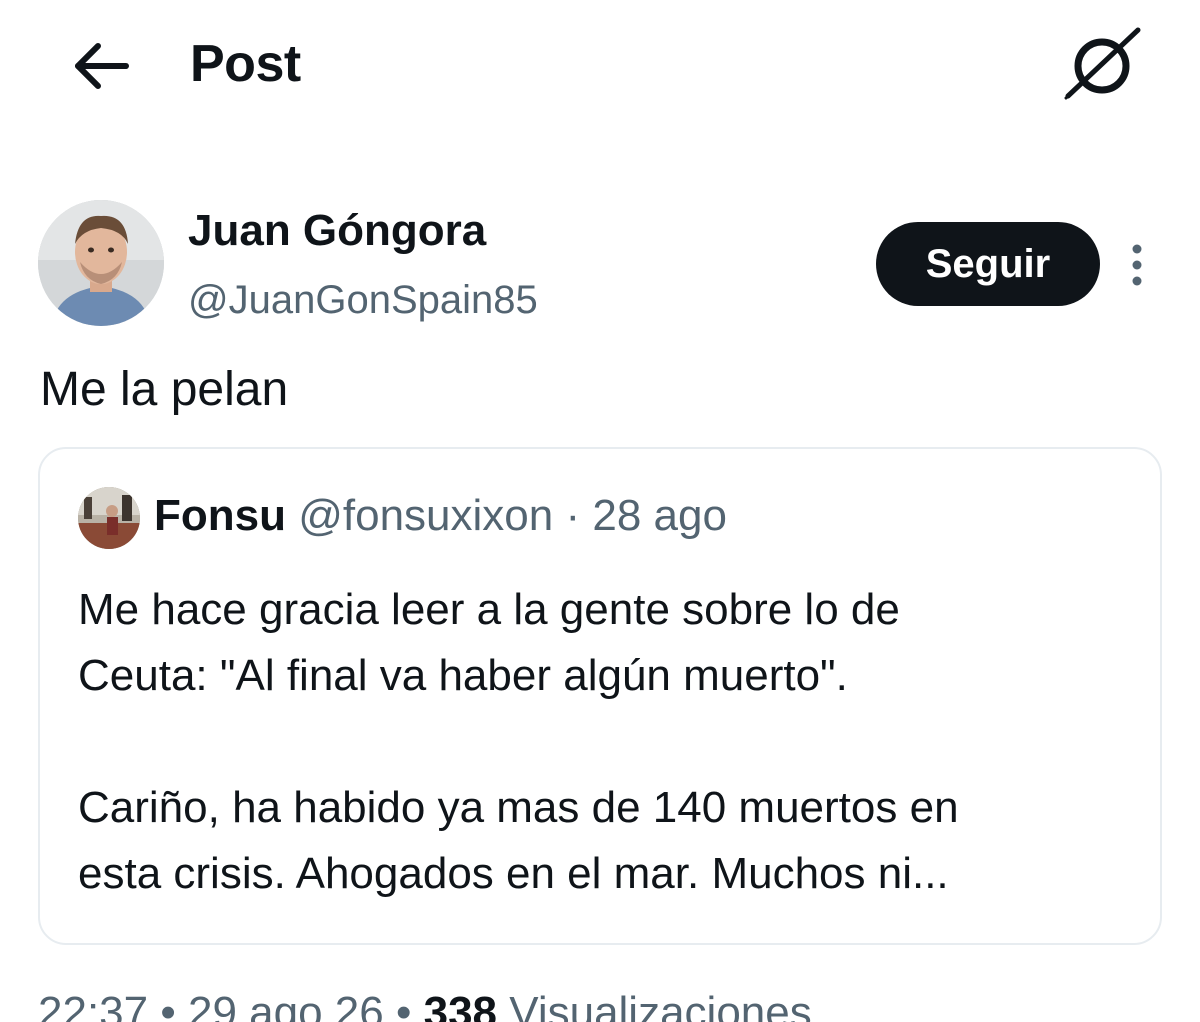  I want to click on quoted-author-avatar, so click(109, 518).